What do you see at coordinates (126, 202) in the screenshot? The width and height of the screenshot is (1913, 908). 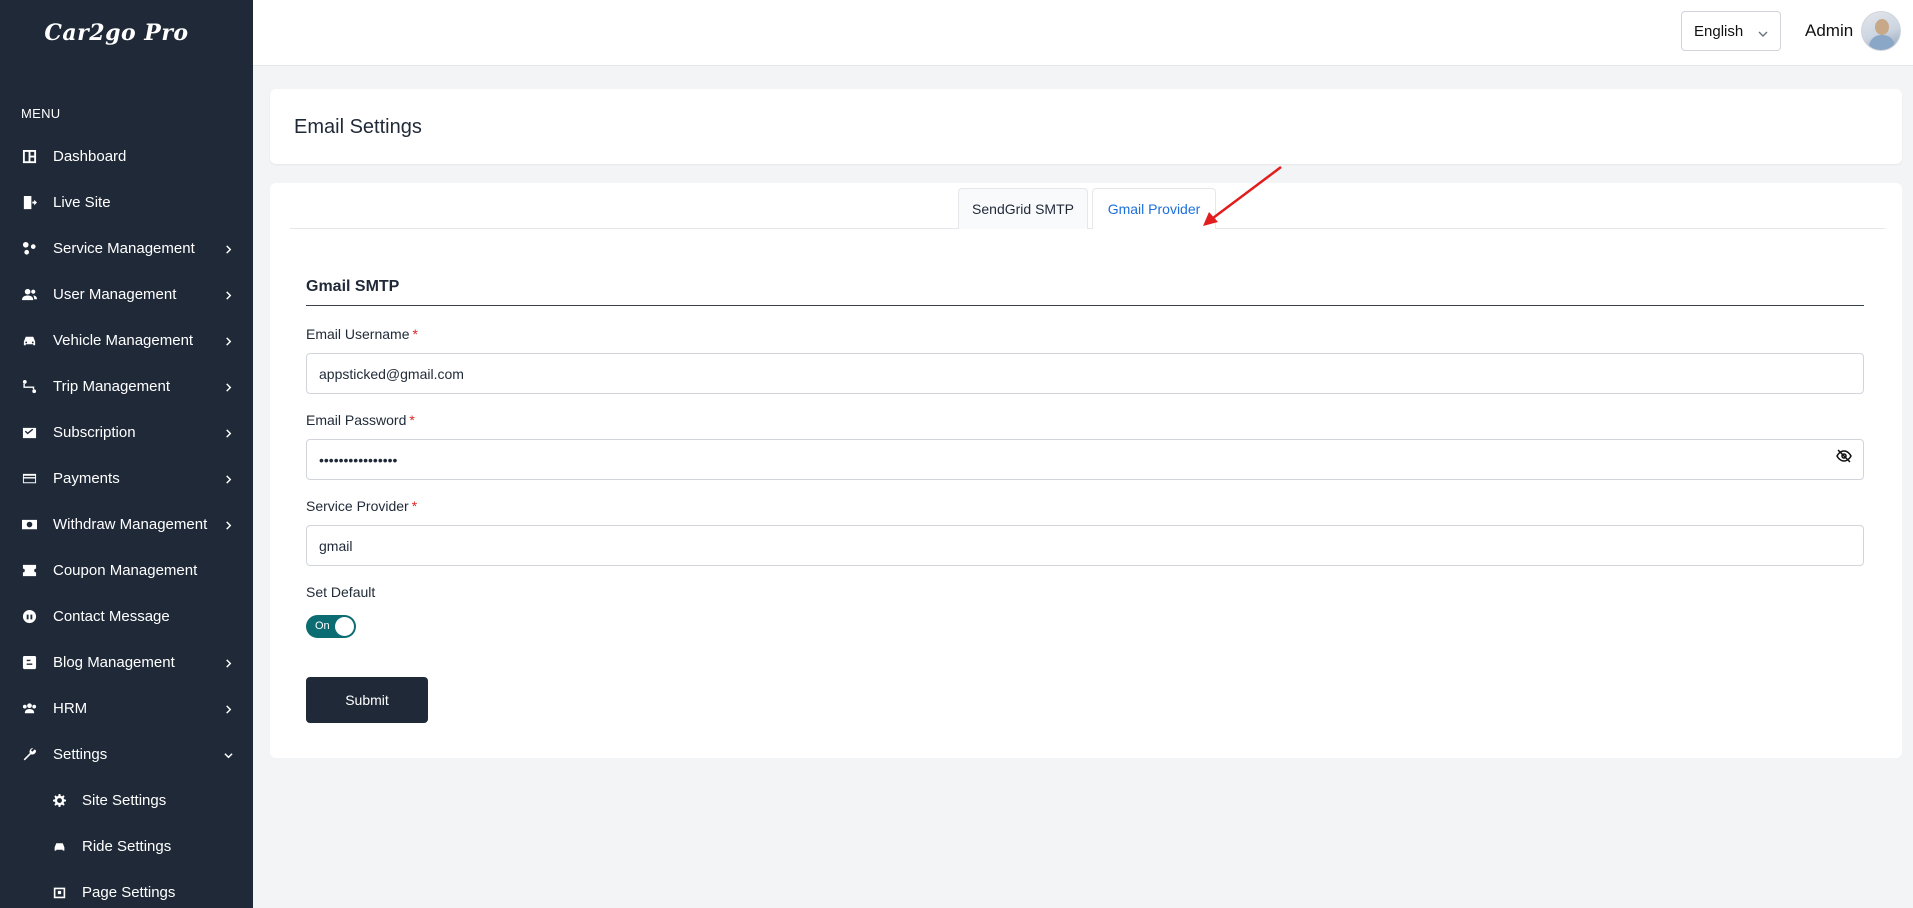 I see `sidebar-item-live-site: Live Site` at bounding box center [126, 202].